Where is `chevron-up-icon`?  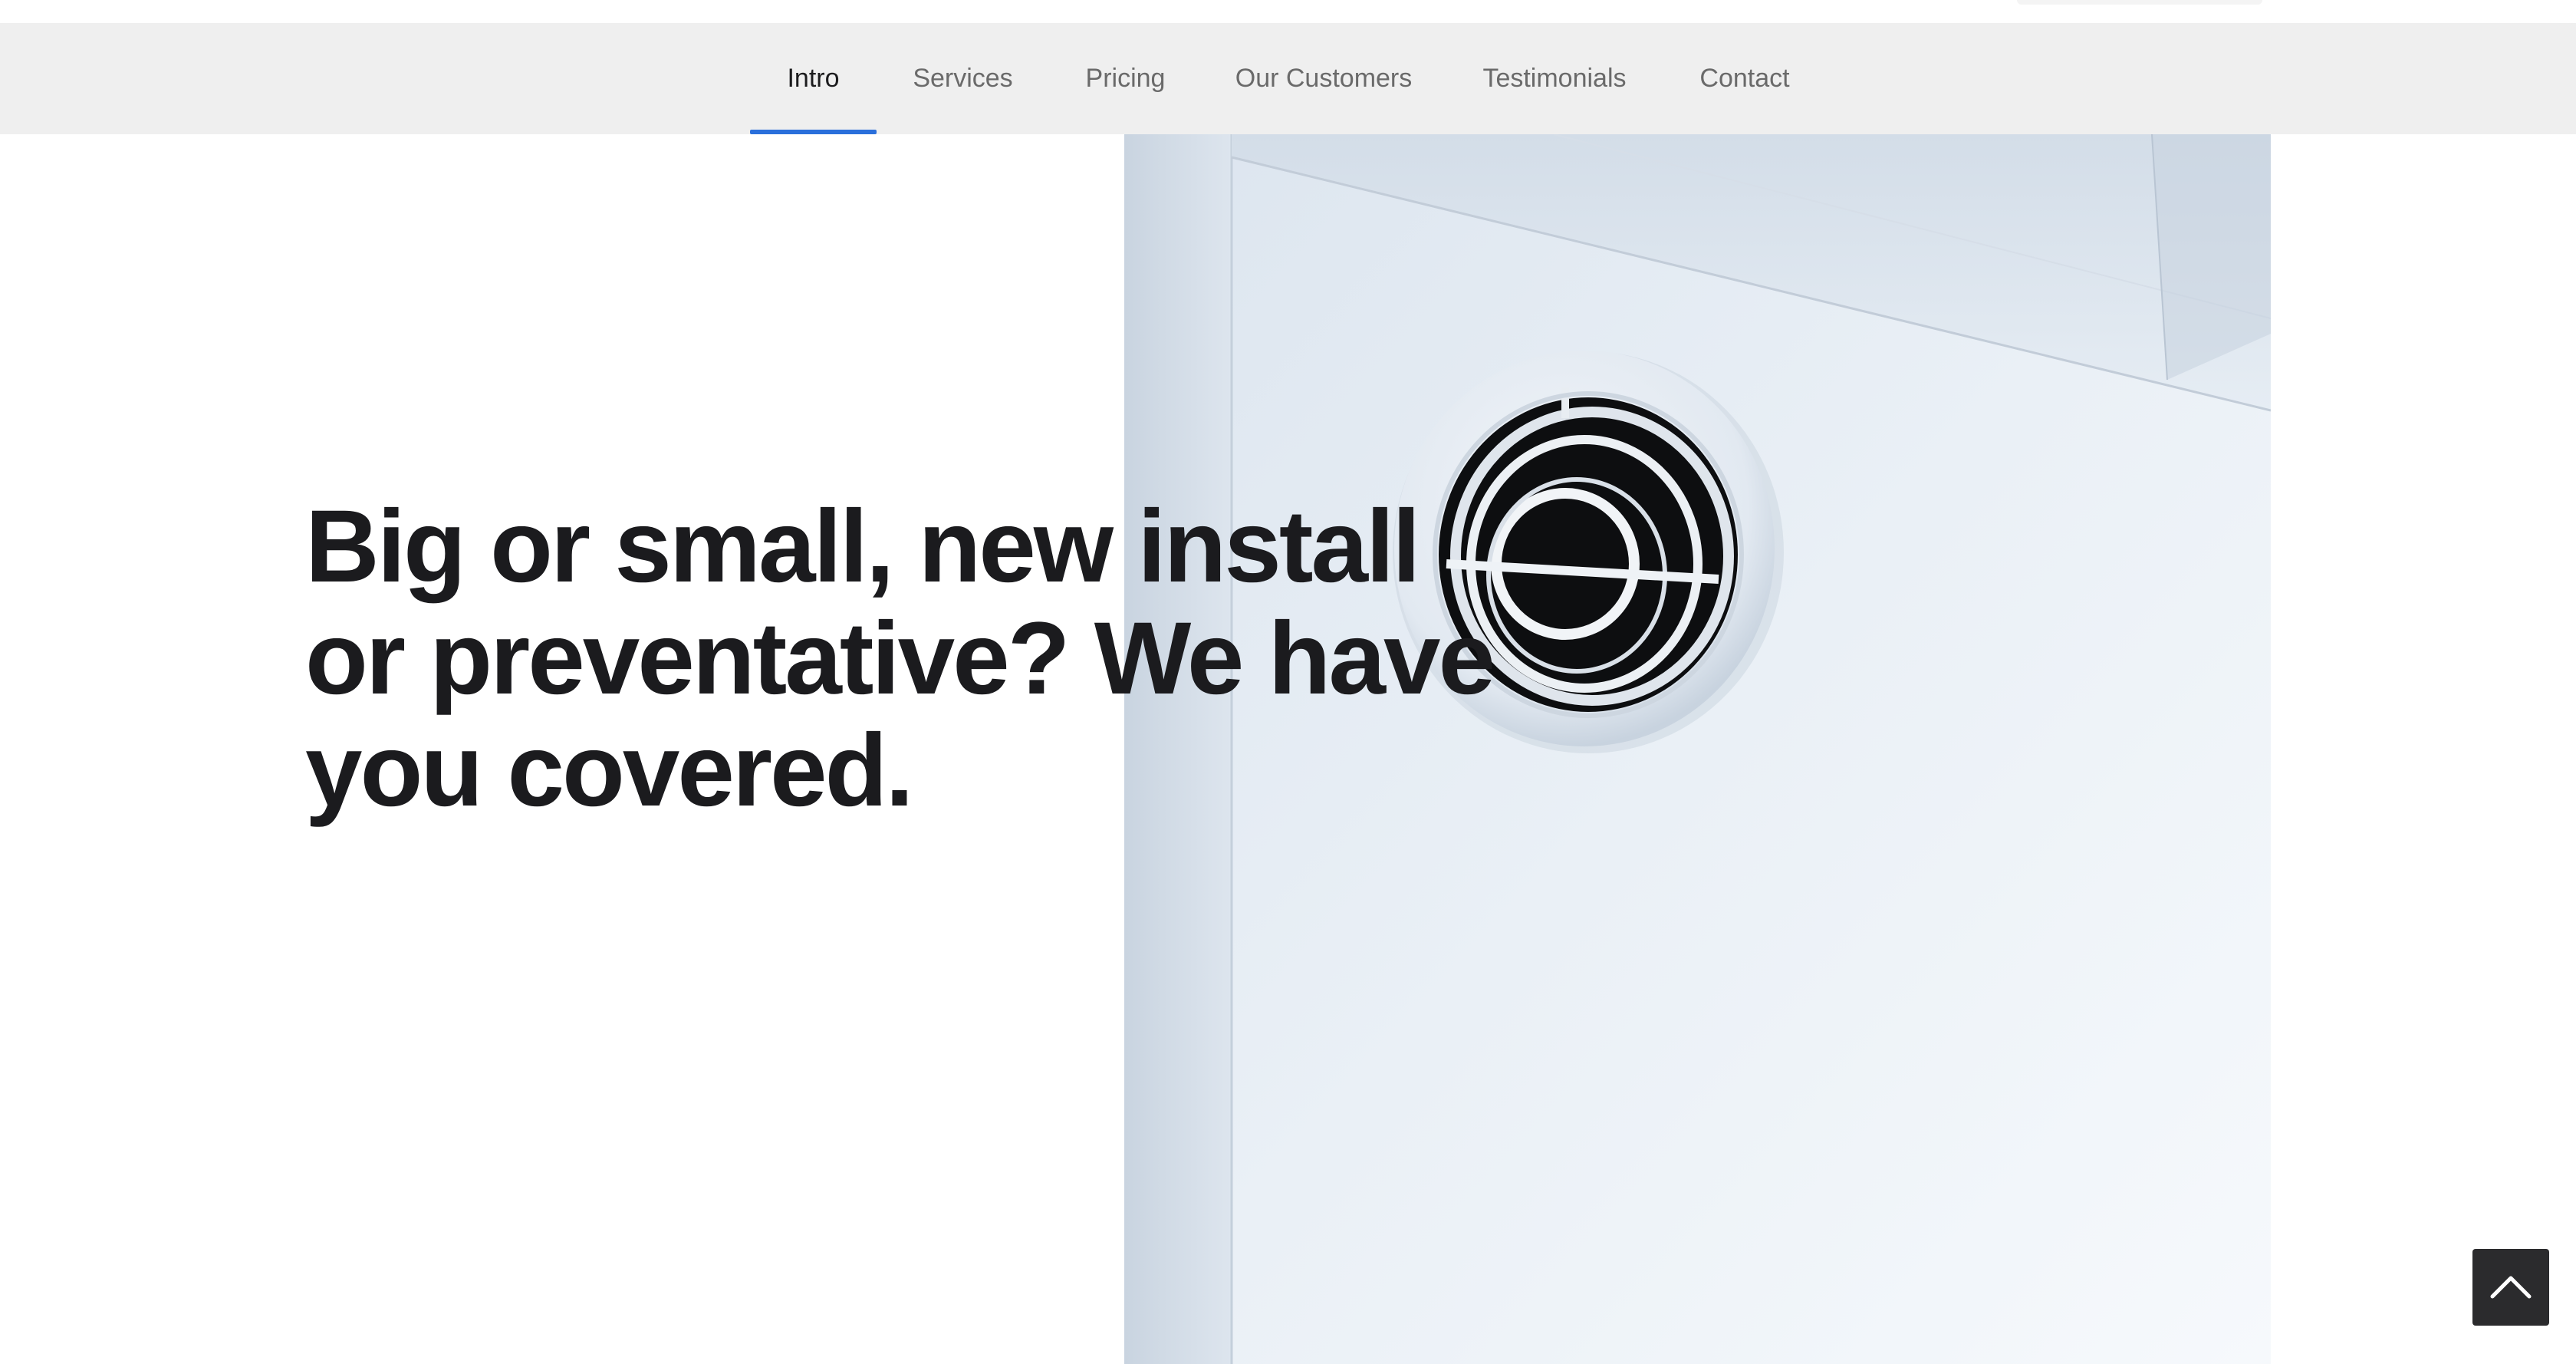 chevron-up-icon is located at coordinates (2511, 1287).